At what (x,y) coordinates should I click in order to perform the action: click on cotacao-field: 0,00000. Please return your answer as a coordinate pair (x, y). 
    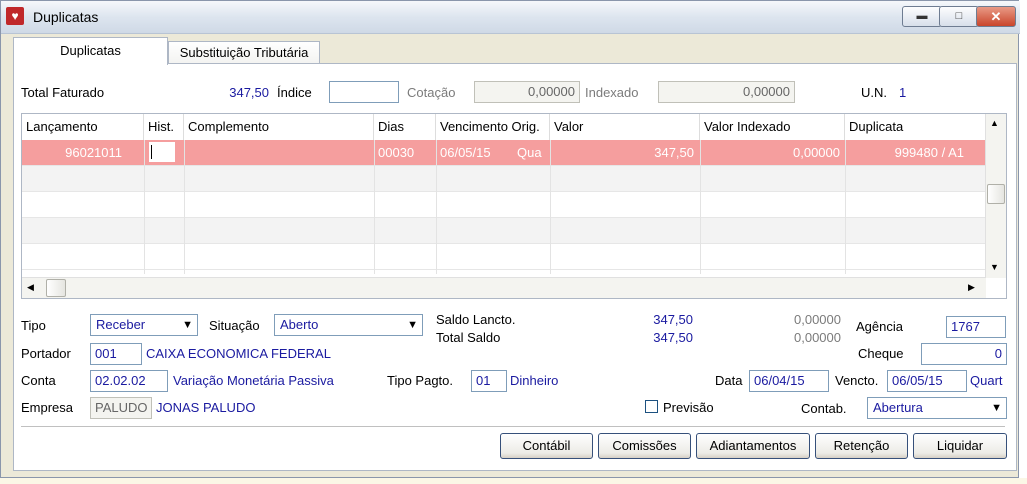
    Looking at the image, I should click on (527, 92).